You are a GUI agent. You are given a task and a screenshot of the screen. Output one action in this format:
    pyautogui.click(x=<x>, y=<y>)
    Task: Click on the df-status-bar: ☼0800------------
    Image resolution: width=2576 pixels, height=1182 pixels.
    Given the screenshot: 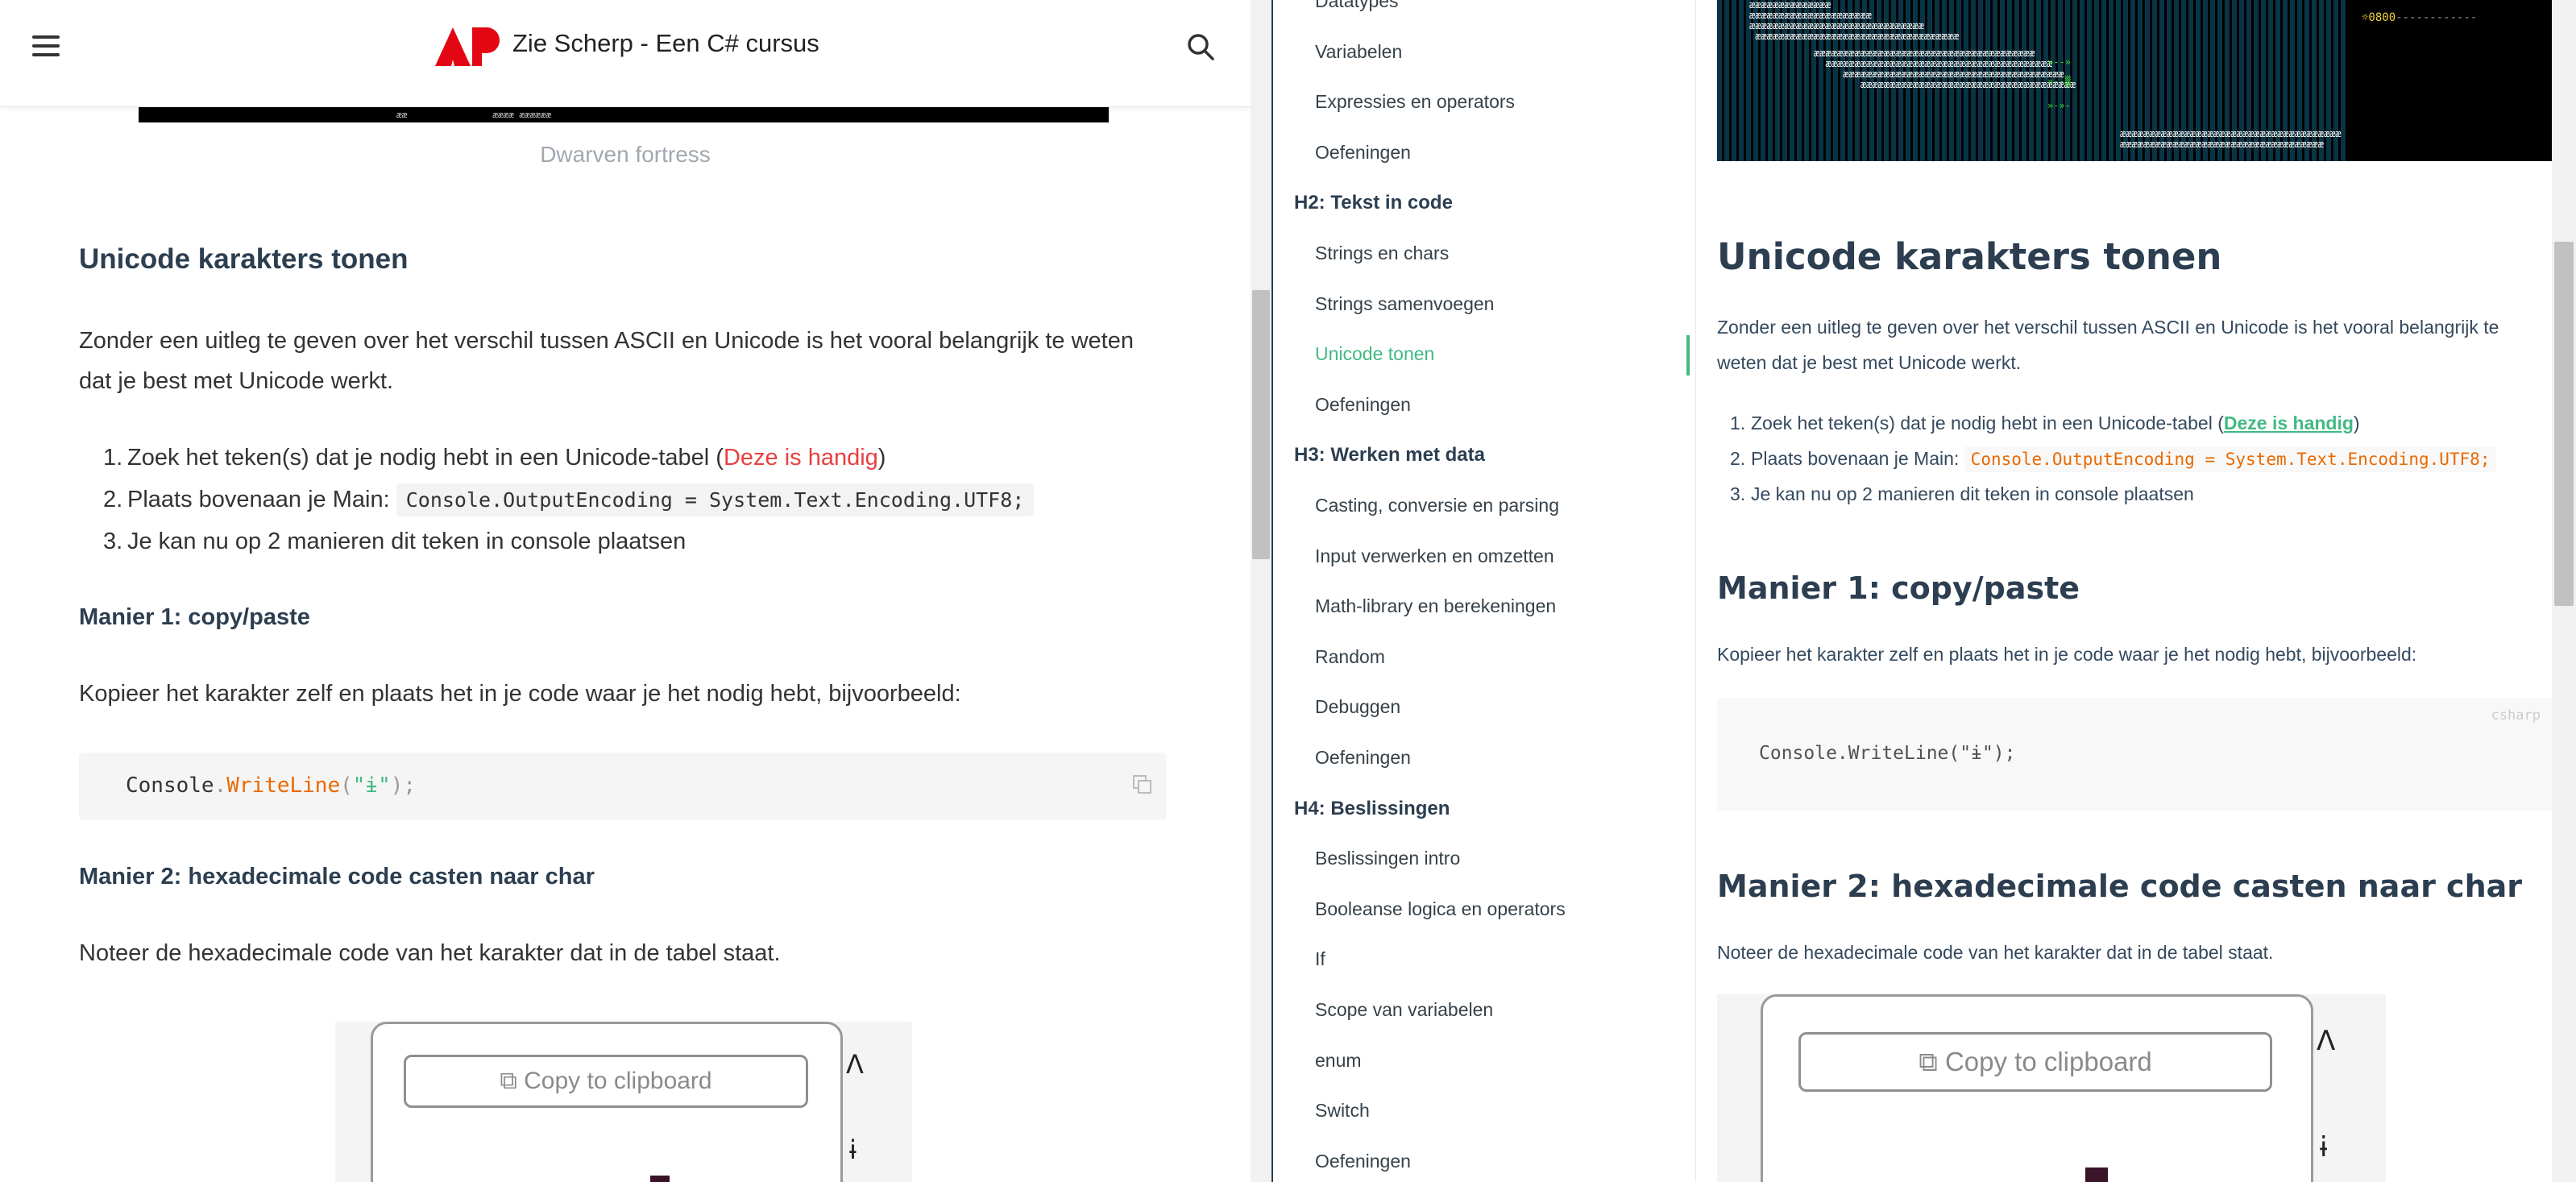 What is the action you would take?
    pyautogui.click(x=2420, y=17)
    